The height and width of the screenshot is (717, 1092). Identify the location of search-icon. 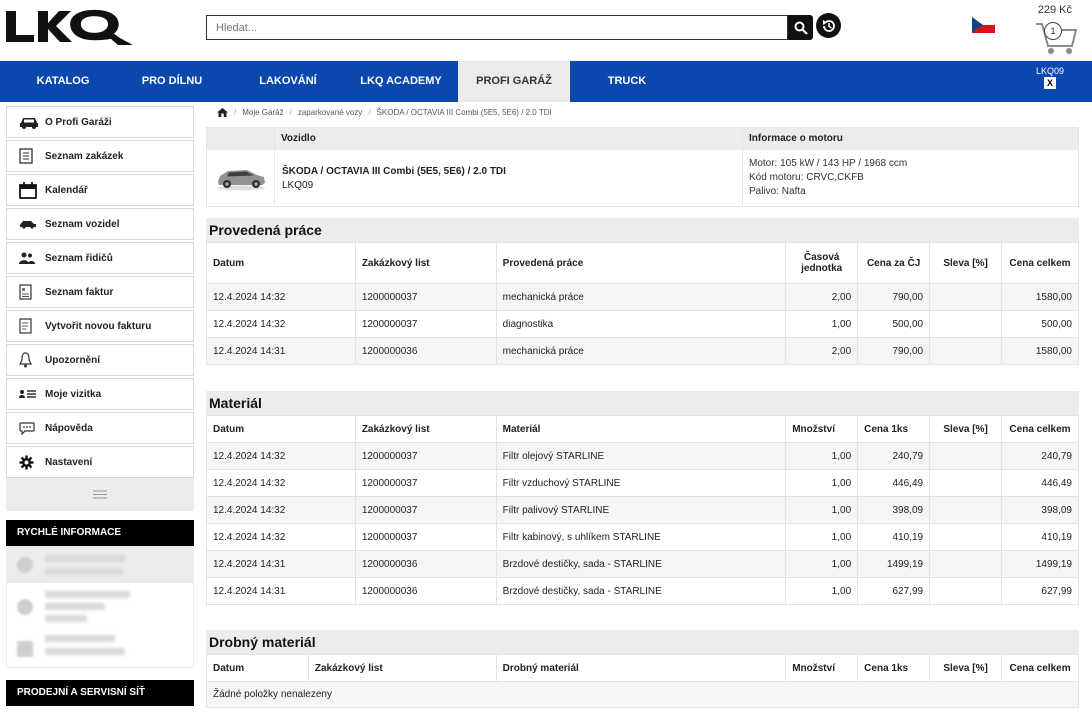
(801, 28).